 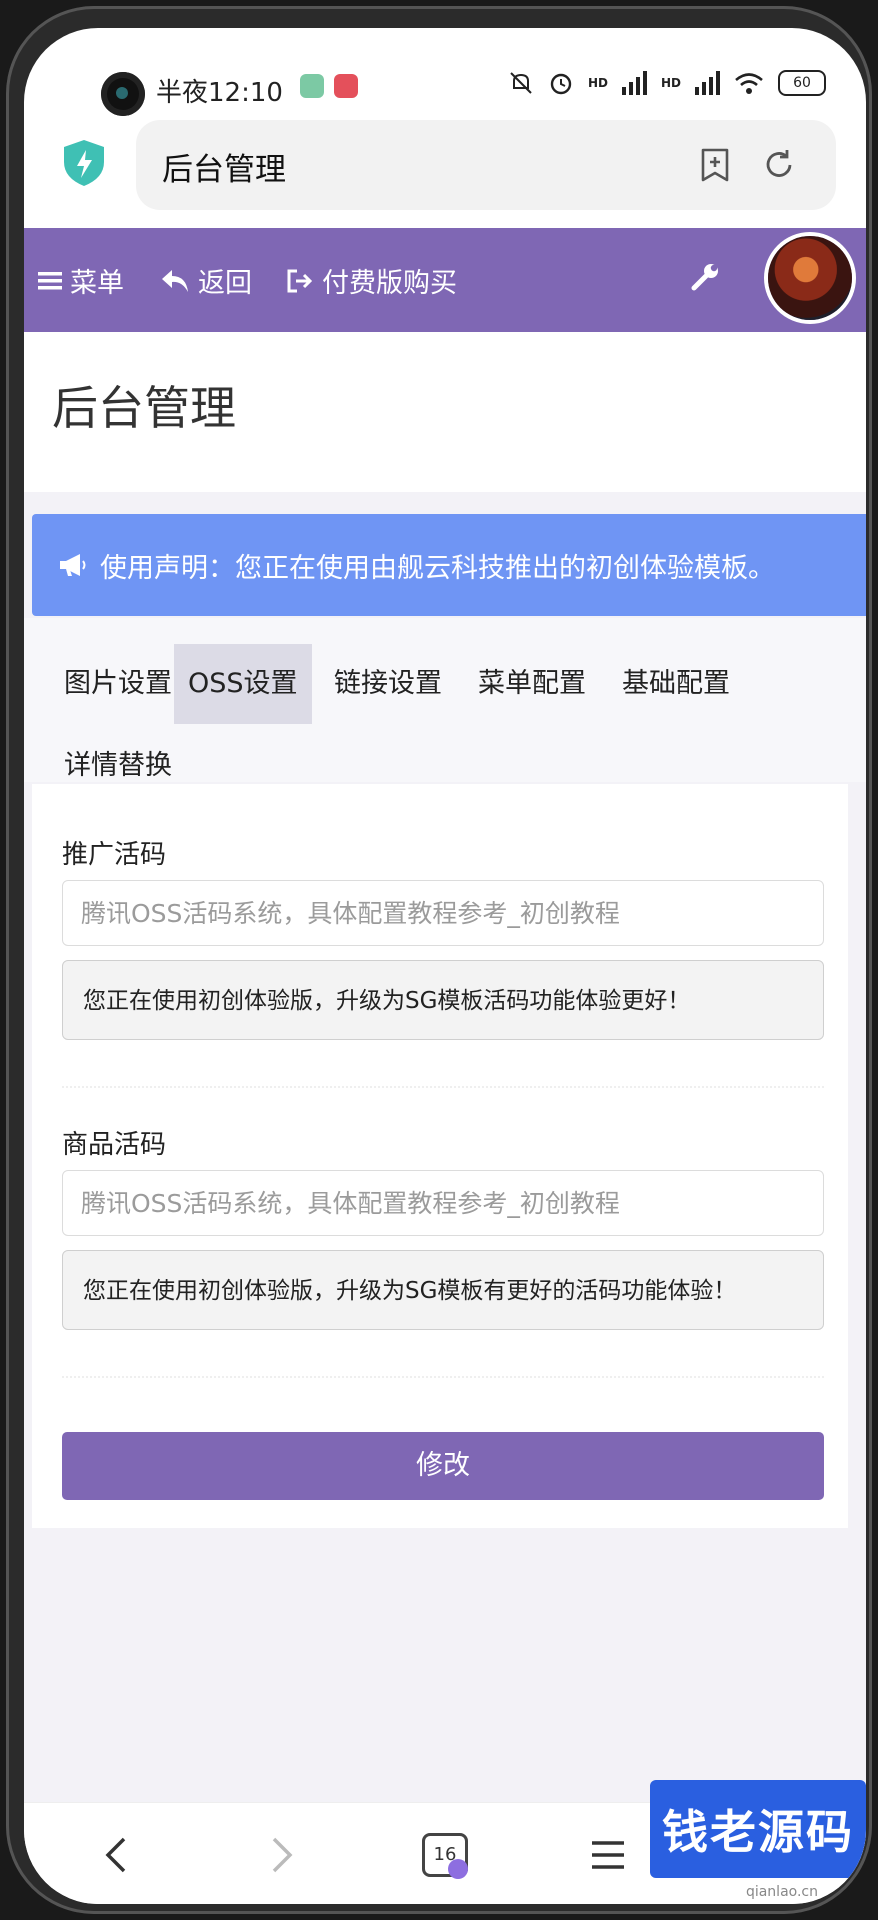 What do you see at coordinates (561, 84) in the screenshot?
I see `alarm-icon` at bounding box center [561, 84].